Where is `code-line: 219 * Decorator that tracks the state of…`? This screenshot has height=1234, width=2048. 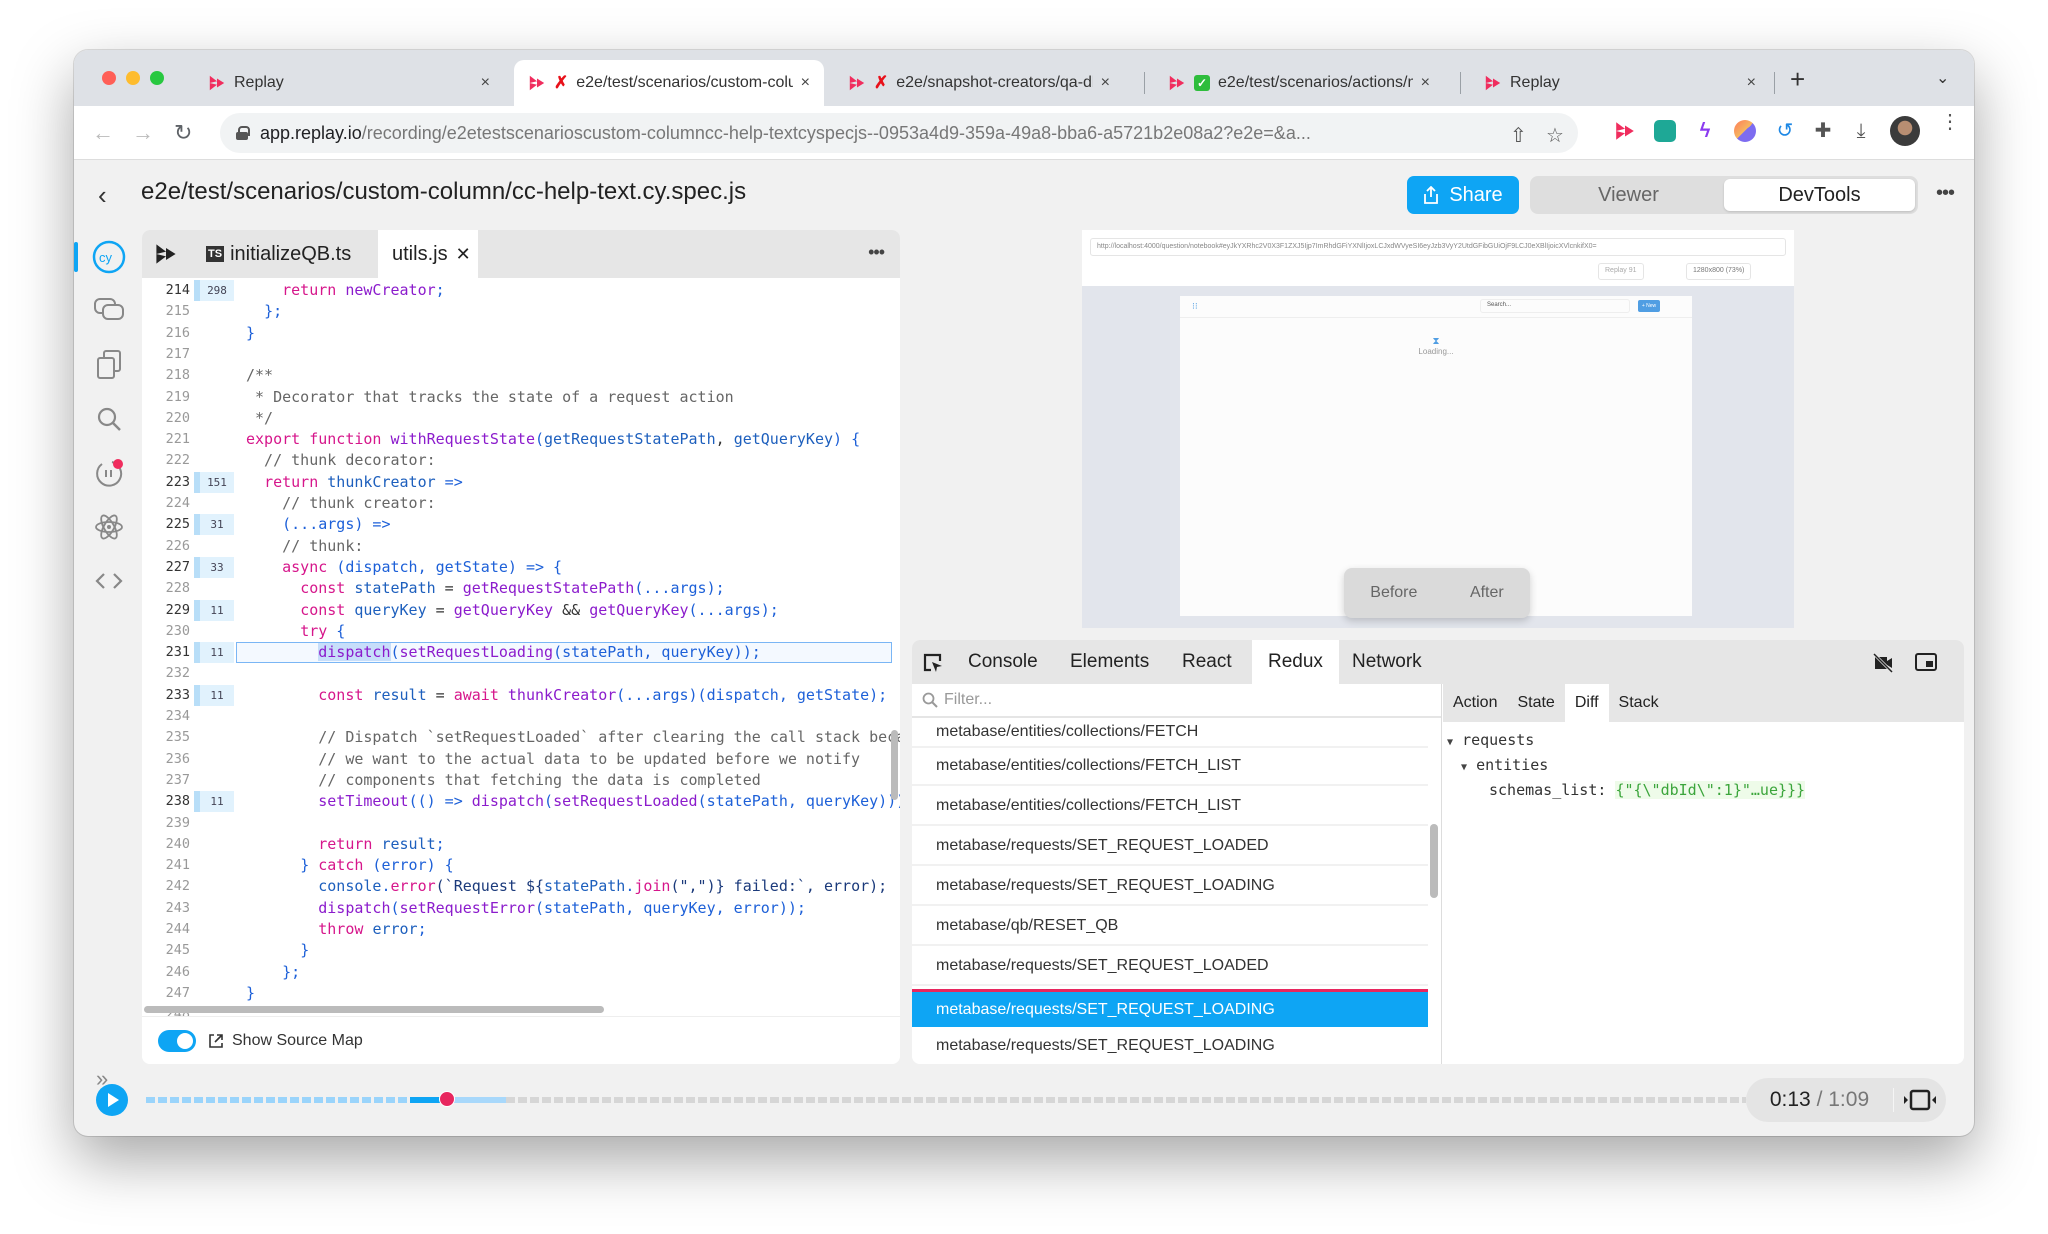
code-line: 219 * Decorator that tracks the state of… is located at coordinates (521, 397).